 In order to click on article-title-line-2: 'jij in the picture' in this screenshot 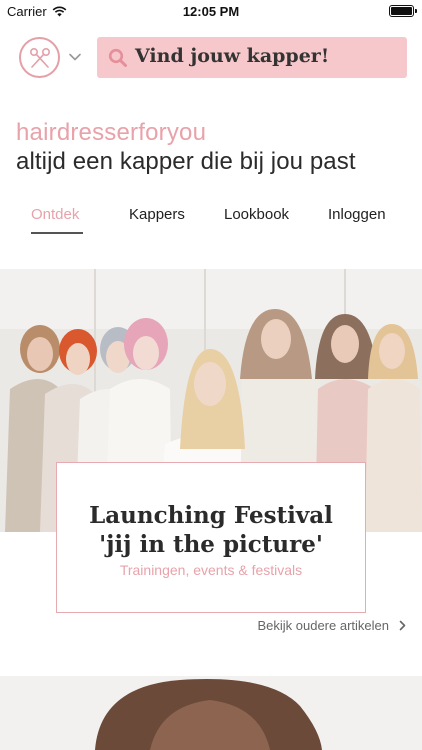, I will do `click(211, 544)`.